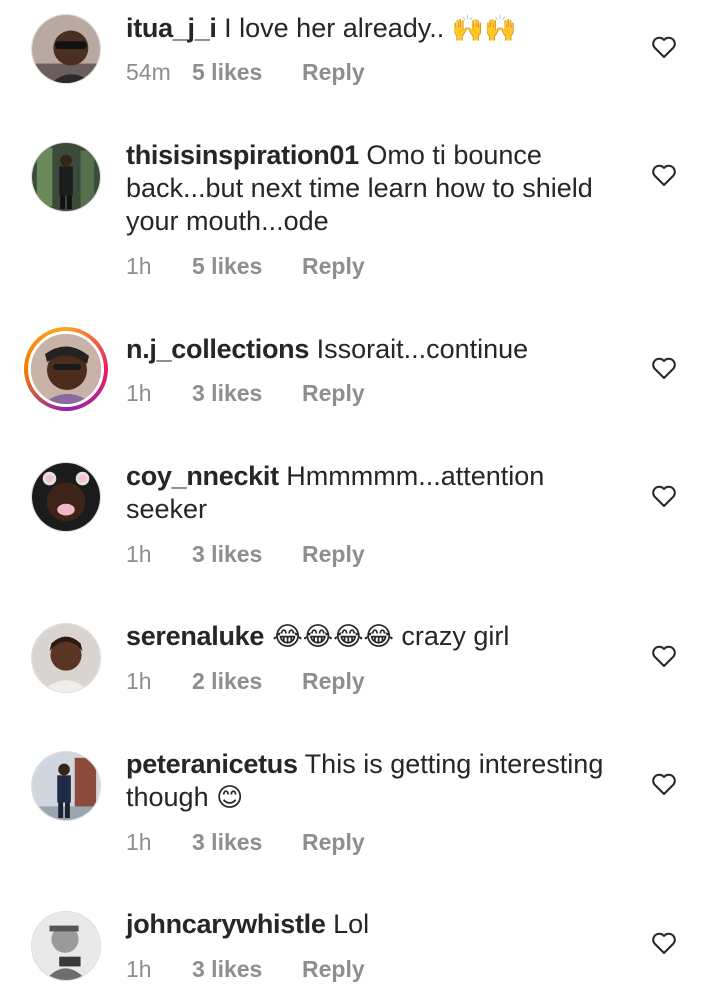 The width and height of the screenshot is (720, 988). Describe the element at coordinates (212, 764) in the screenshot. I see `comment-username: peteranicetus` at that location.